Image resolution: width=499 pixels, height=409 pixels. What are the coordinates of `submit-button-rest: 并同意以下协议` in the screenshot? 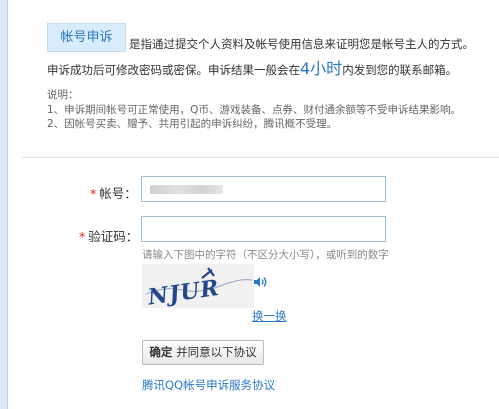 It's located at (216, 352).